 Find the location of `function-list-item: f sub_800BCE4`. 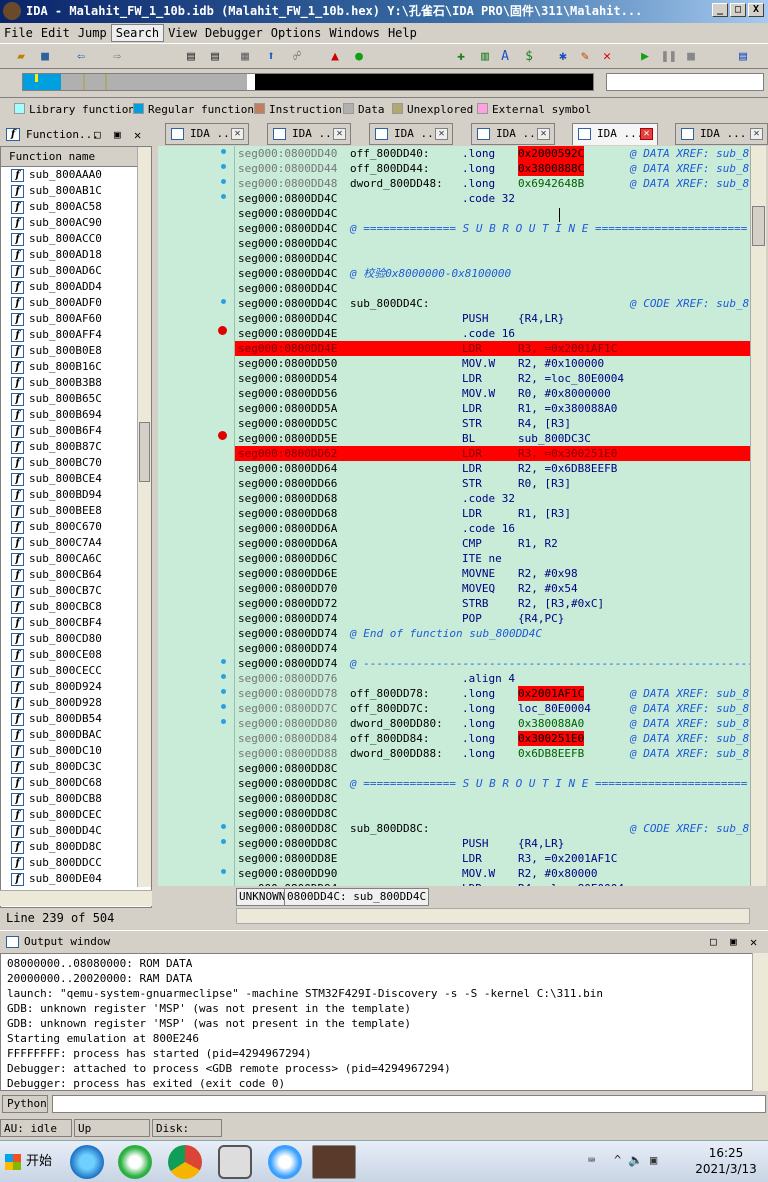

function-list-item: f sub_800BCE4 is located at coordinates (76, 479).